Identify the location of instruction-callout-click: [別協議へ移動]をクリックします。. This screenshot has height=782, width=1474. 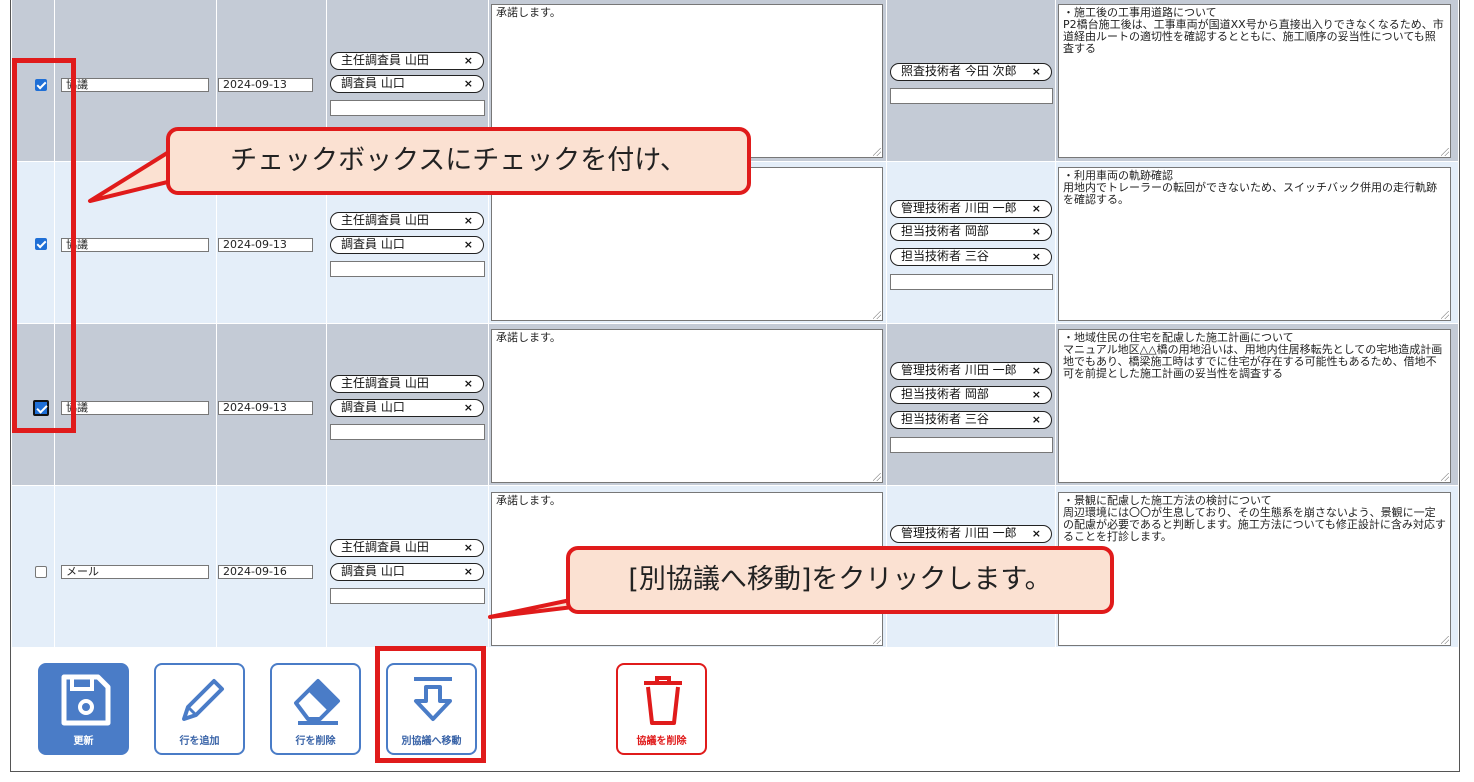
(840, 580).